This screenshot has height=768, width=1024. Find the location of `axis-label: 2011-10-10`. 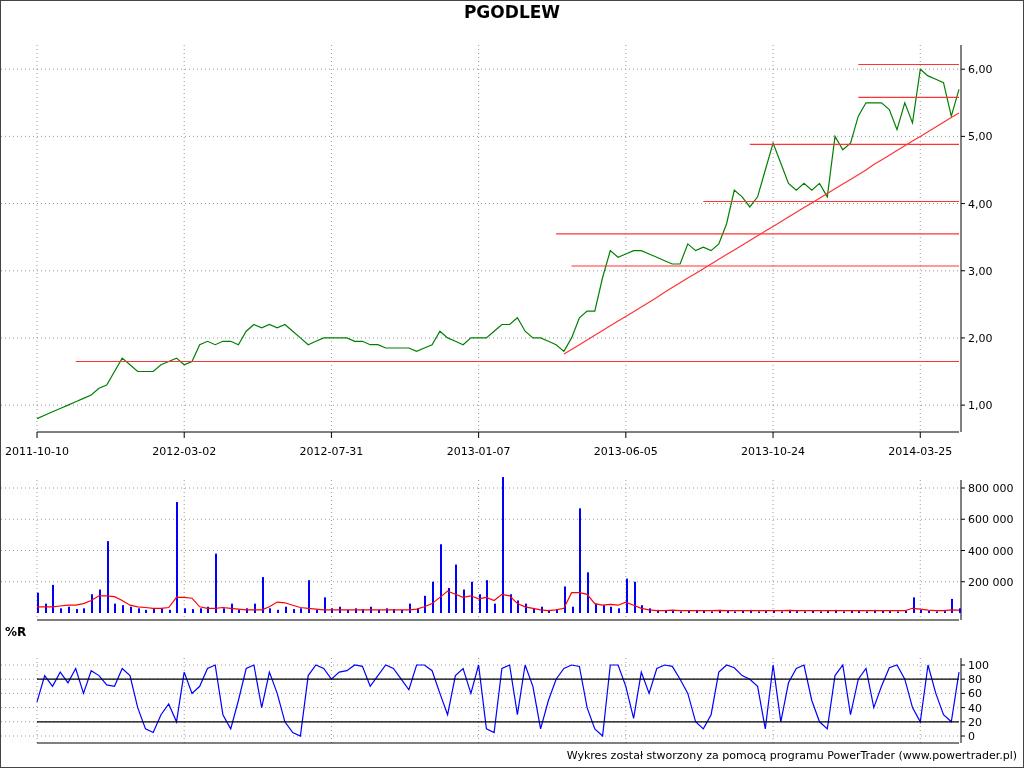

axis-label: 2011-10-10 is located at coordinates (37, 451).